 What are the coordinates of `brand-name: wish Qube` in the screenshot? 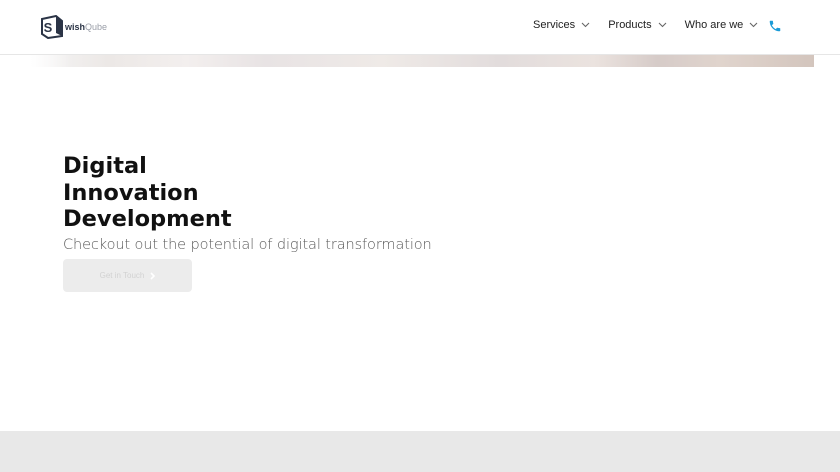 It's located at (86, 27).